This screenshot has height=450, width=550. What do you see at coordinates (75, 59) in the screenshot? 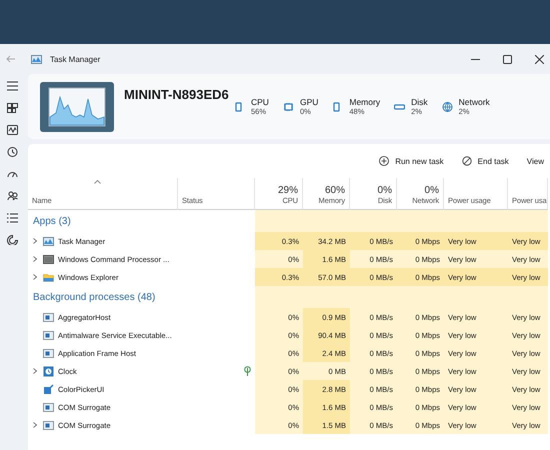
I see `window-title: Task Manager` at bounding box center [75, 59].